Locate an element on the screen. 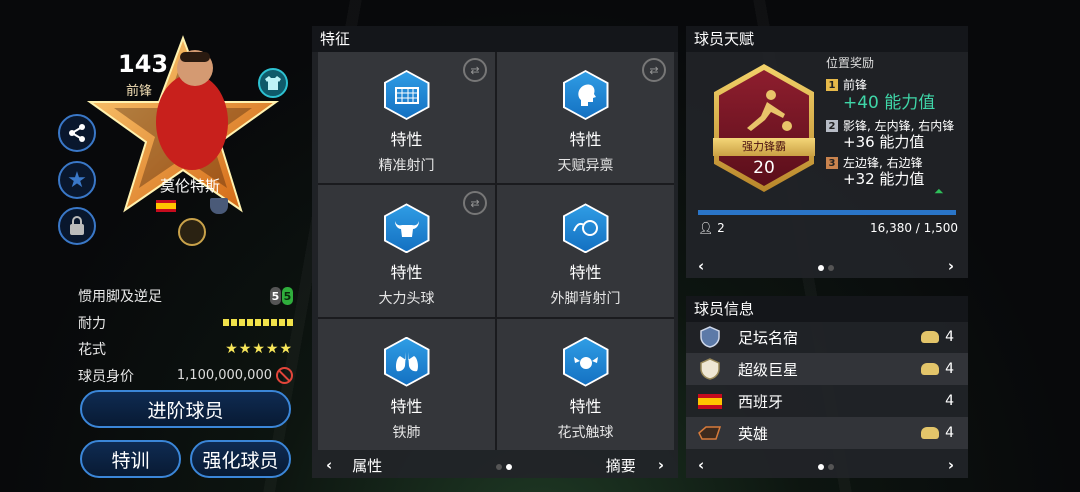 This screenshot has height=492, width=1080. reward-item: 2 影锋, 左内锋, 右内锋 +36 能力值 is located at coordinates (901, 134).